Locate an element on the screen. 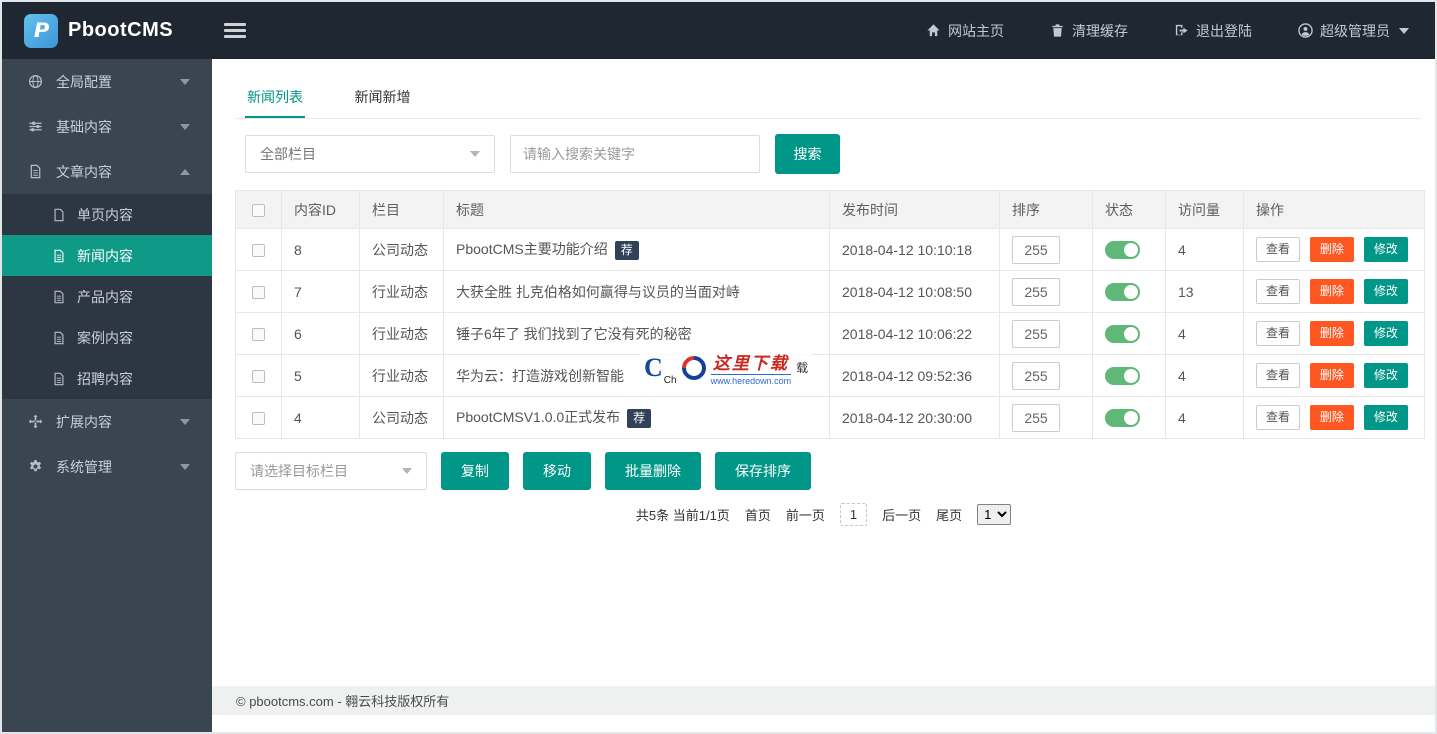  sidebar-item-label: 单页内容 is located at coordinates (105, 214).